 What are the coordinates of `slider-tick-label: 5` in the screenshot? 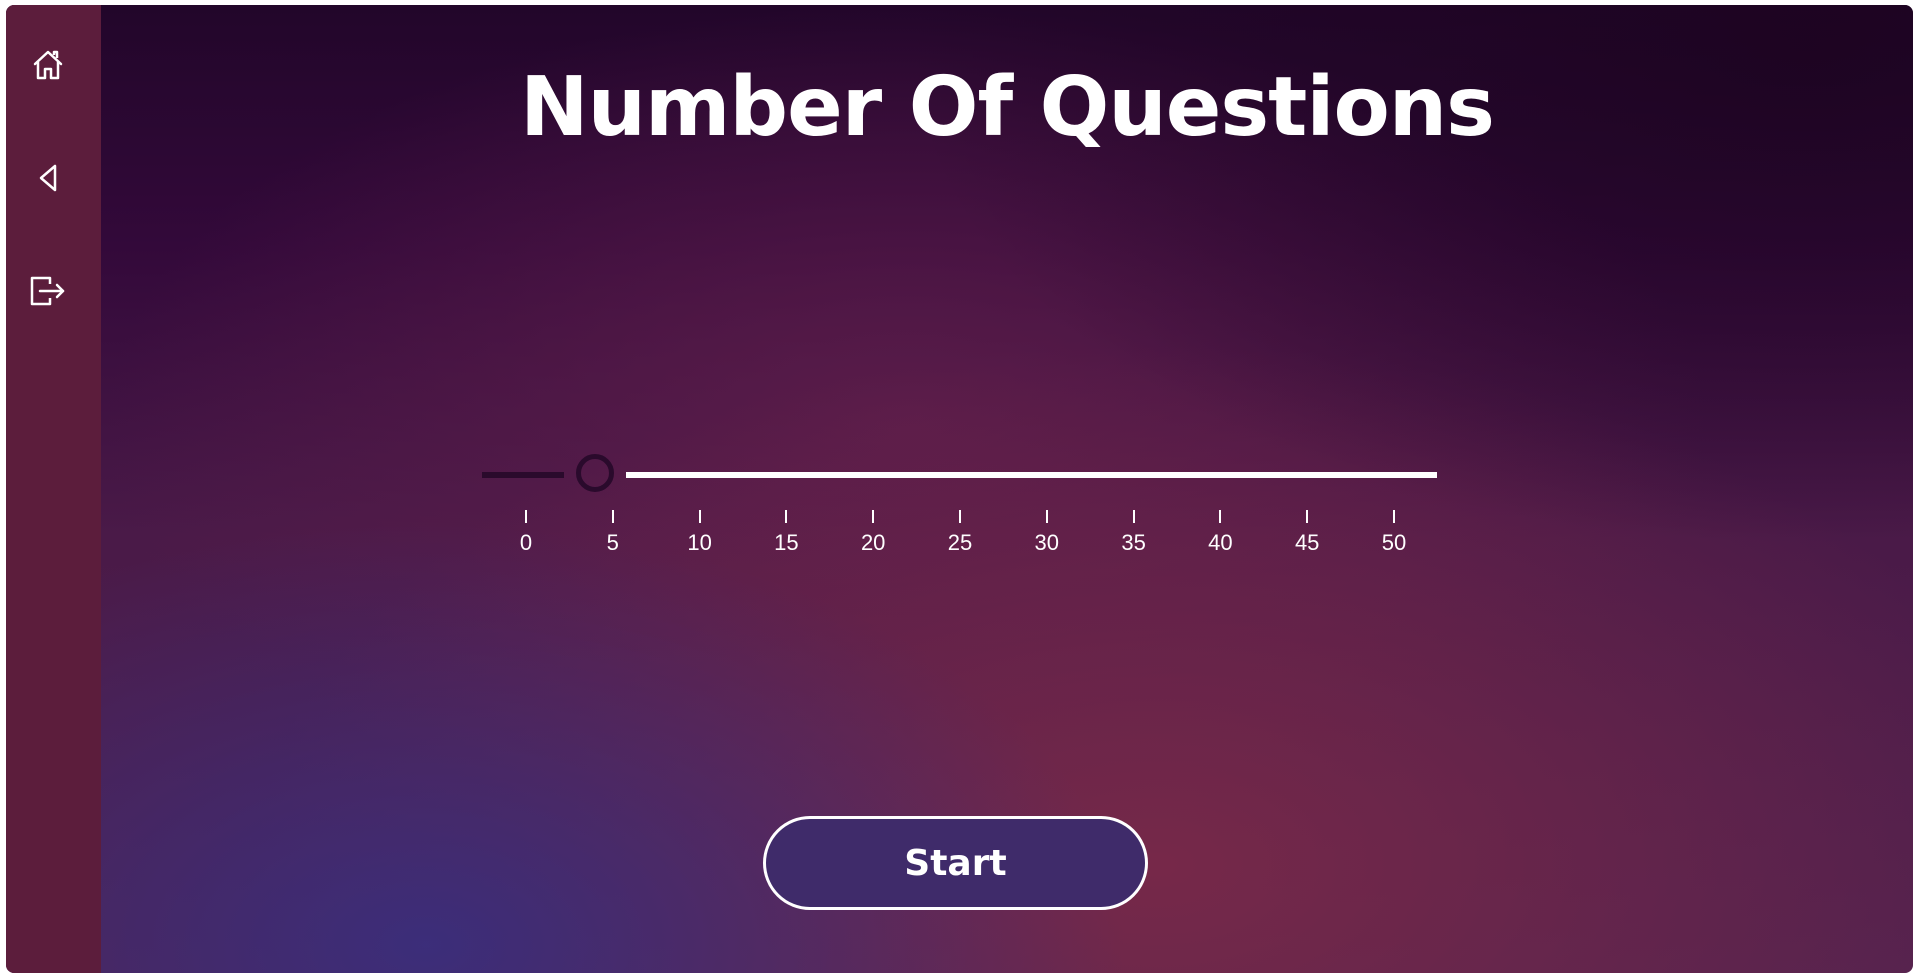 It's located at (612, 542).